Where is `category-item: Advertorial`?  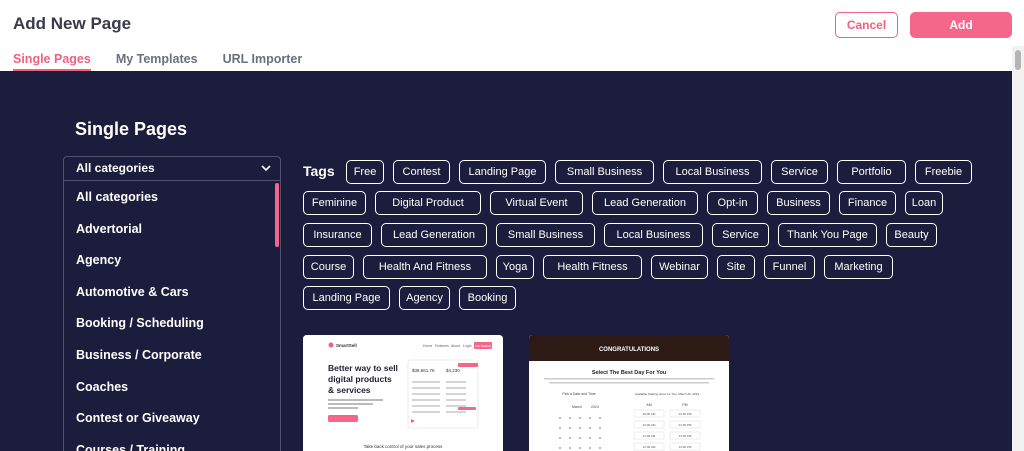
category-item: Advertorial is located at coordinates (172, 229).